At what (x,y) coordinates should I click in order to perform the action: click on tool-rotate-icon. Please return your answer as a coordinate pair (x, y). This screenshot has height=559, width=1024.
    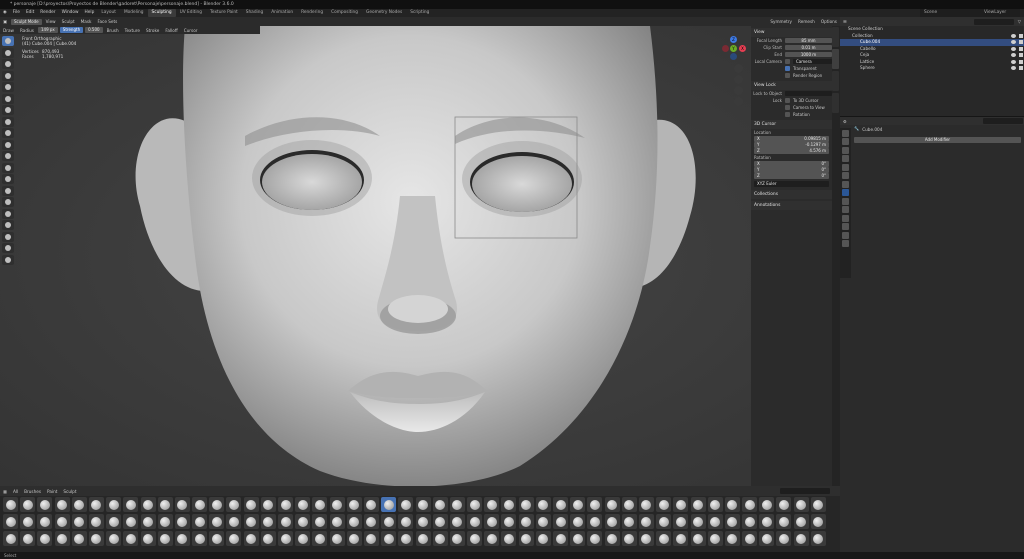
    Looking at the image, I should click on (8, 248).